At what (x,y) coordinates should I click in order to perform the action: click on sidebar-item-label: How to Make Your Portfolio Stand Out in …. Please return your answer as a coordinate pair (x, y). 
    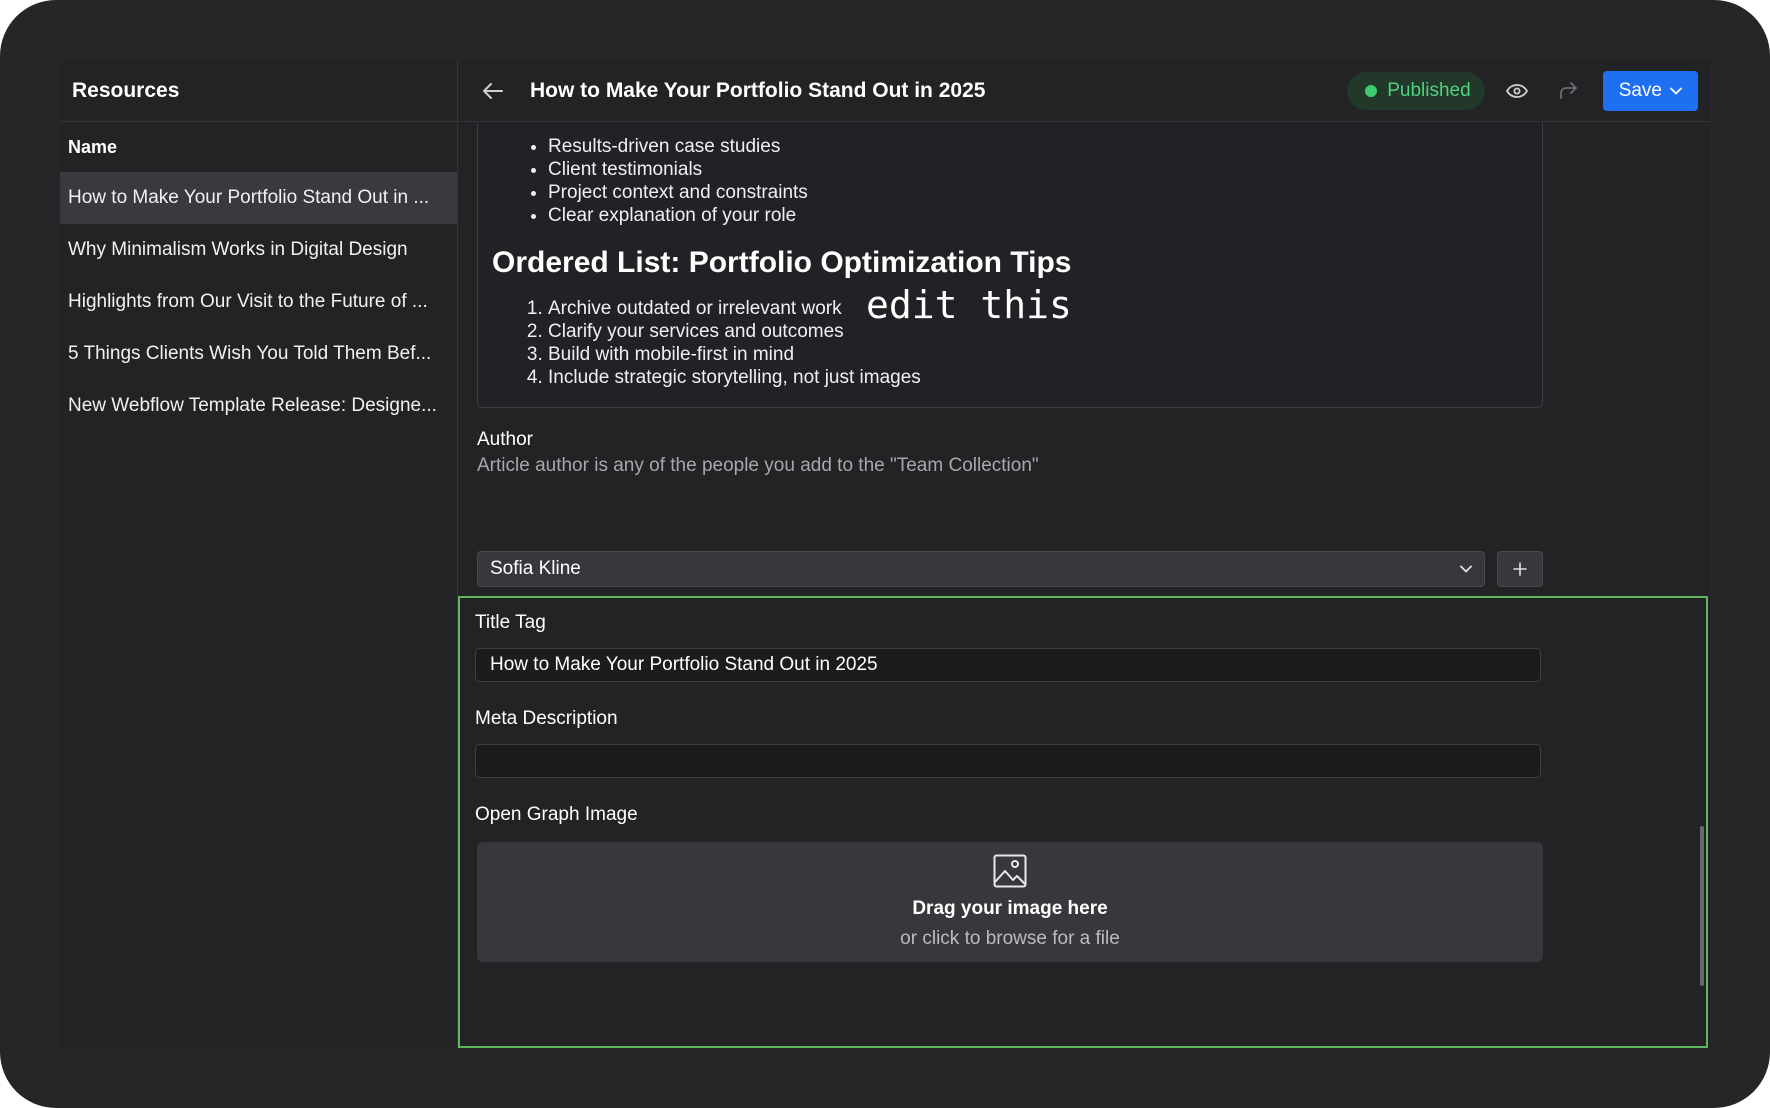
    Looking at the image, I should click on (249, 197).